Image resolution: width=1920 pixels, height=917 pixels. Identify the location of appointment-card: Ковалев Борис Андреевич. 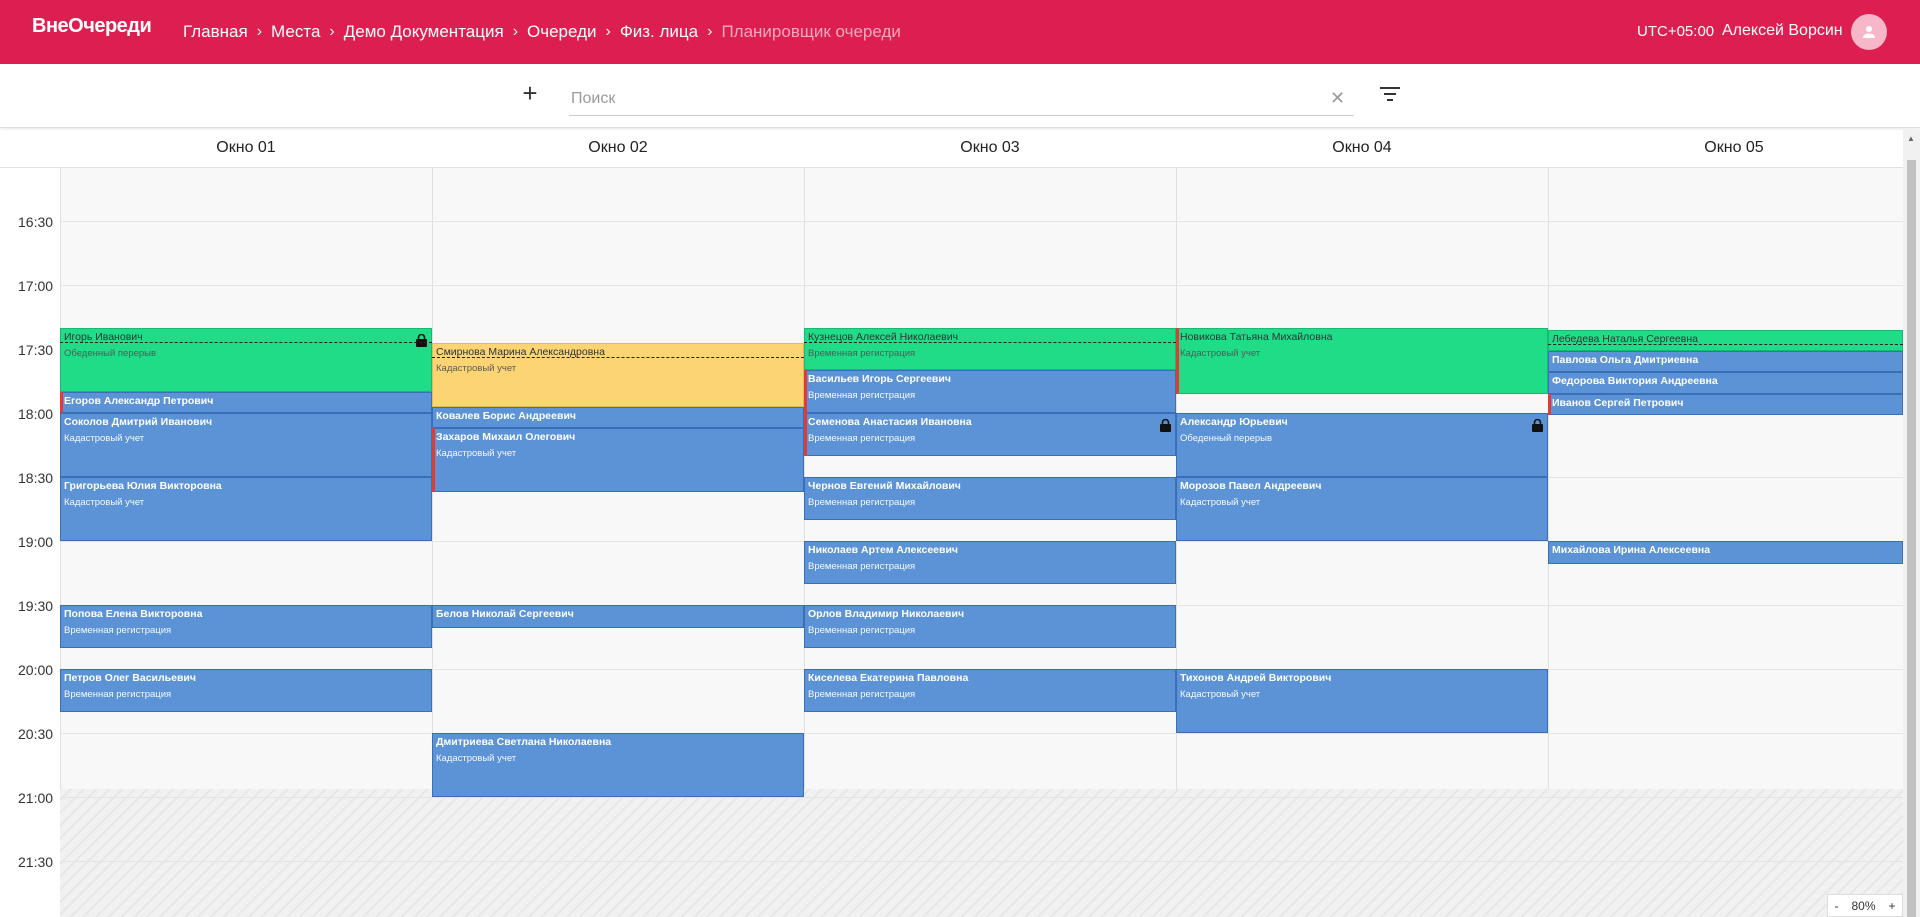
(618, 417).